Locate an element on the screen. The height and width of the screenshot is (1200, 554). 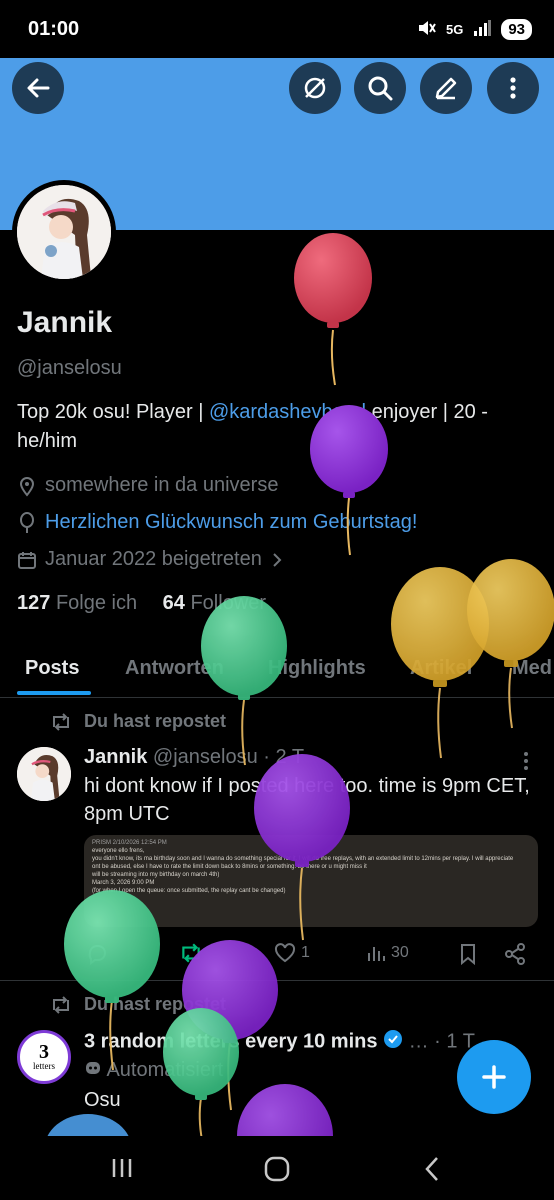
attachment-line: everyone ello frens, is located at coordinates (118, 851).